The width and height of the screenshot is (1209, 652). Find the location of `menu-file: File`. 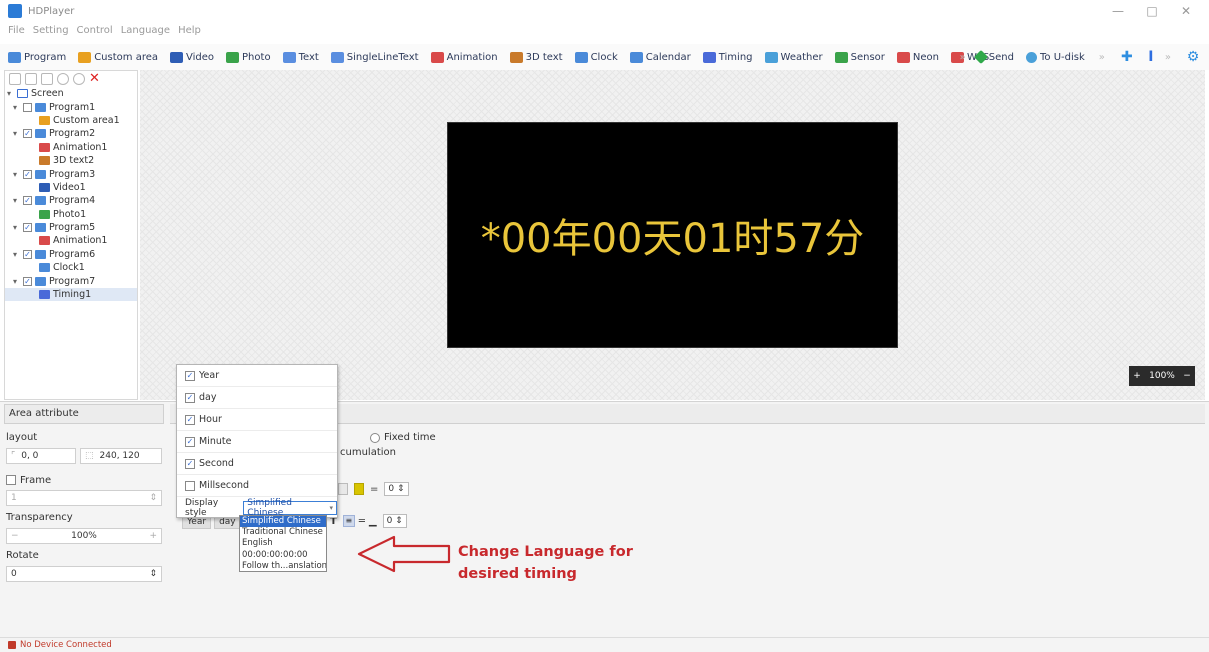

menu-file: File is located at coordinates (16, 30).